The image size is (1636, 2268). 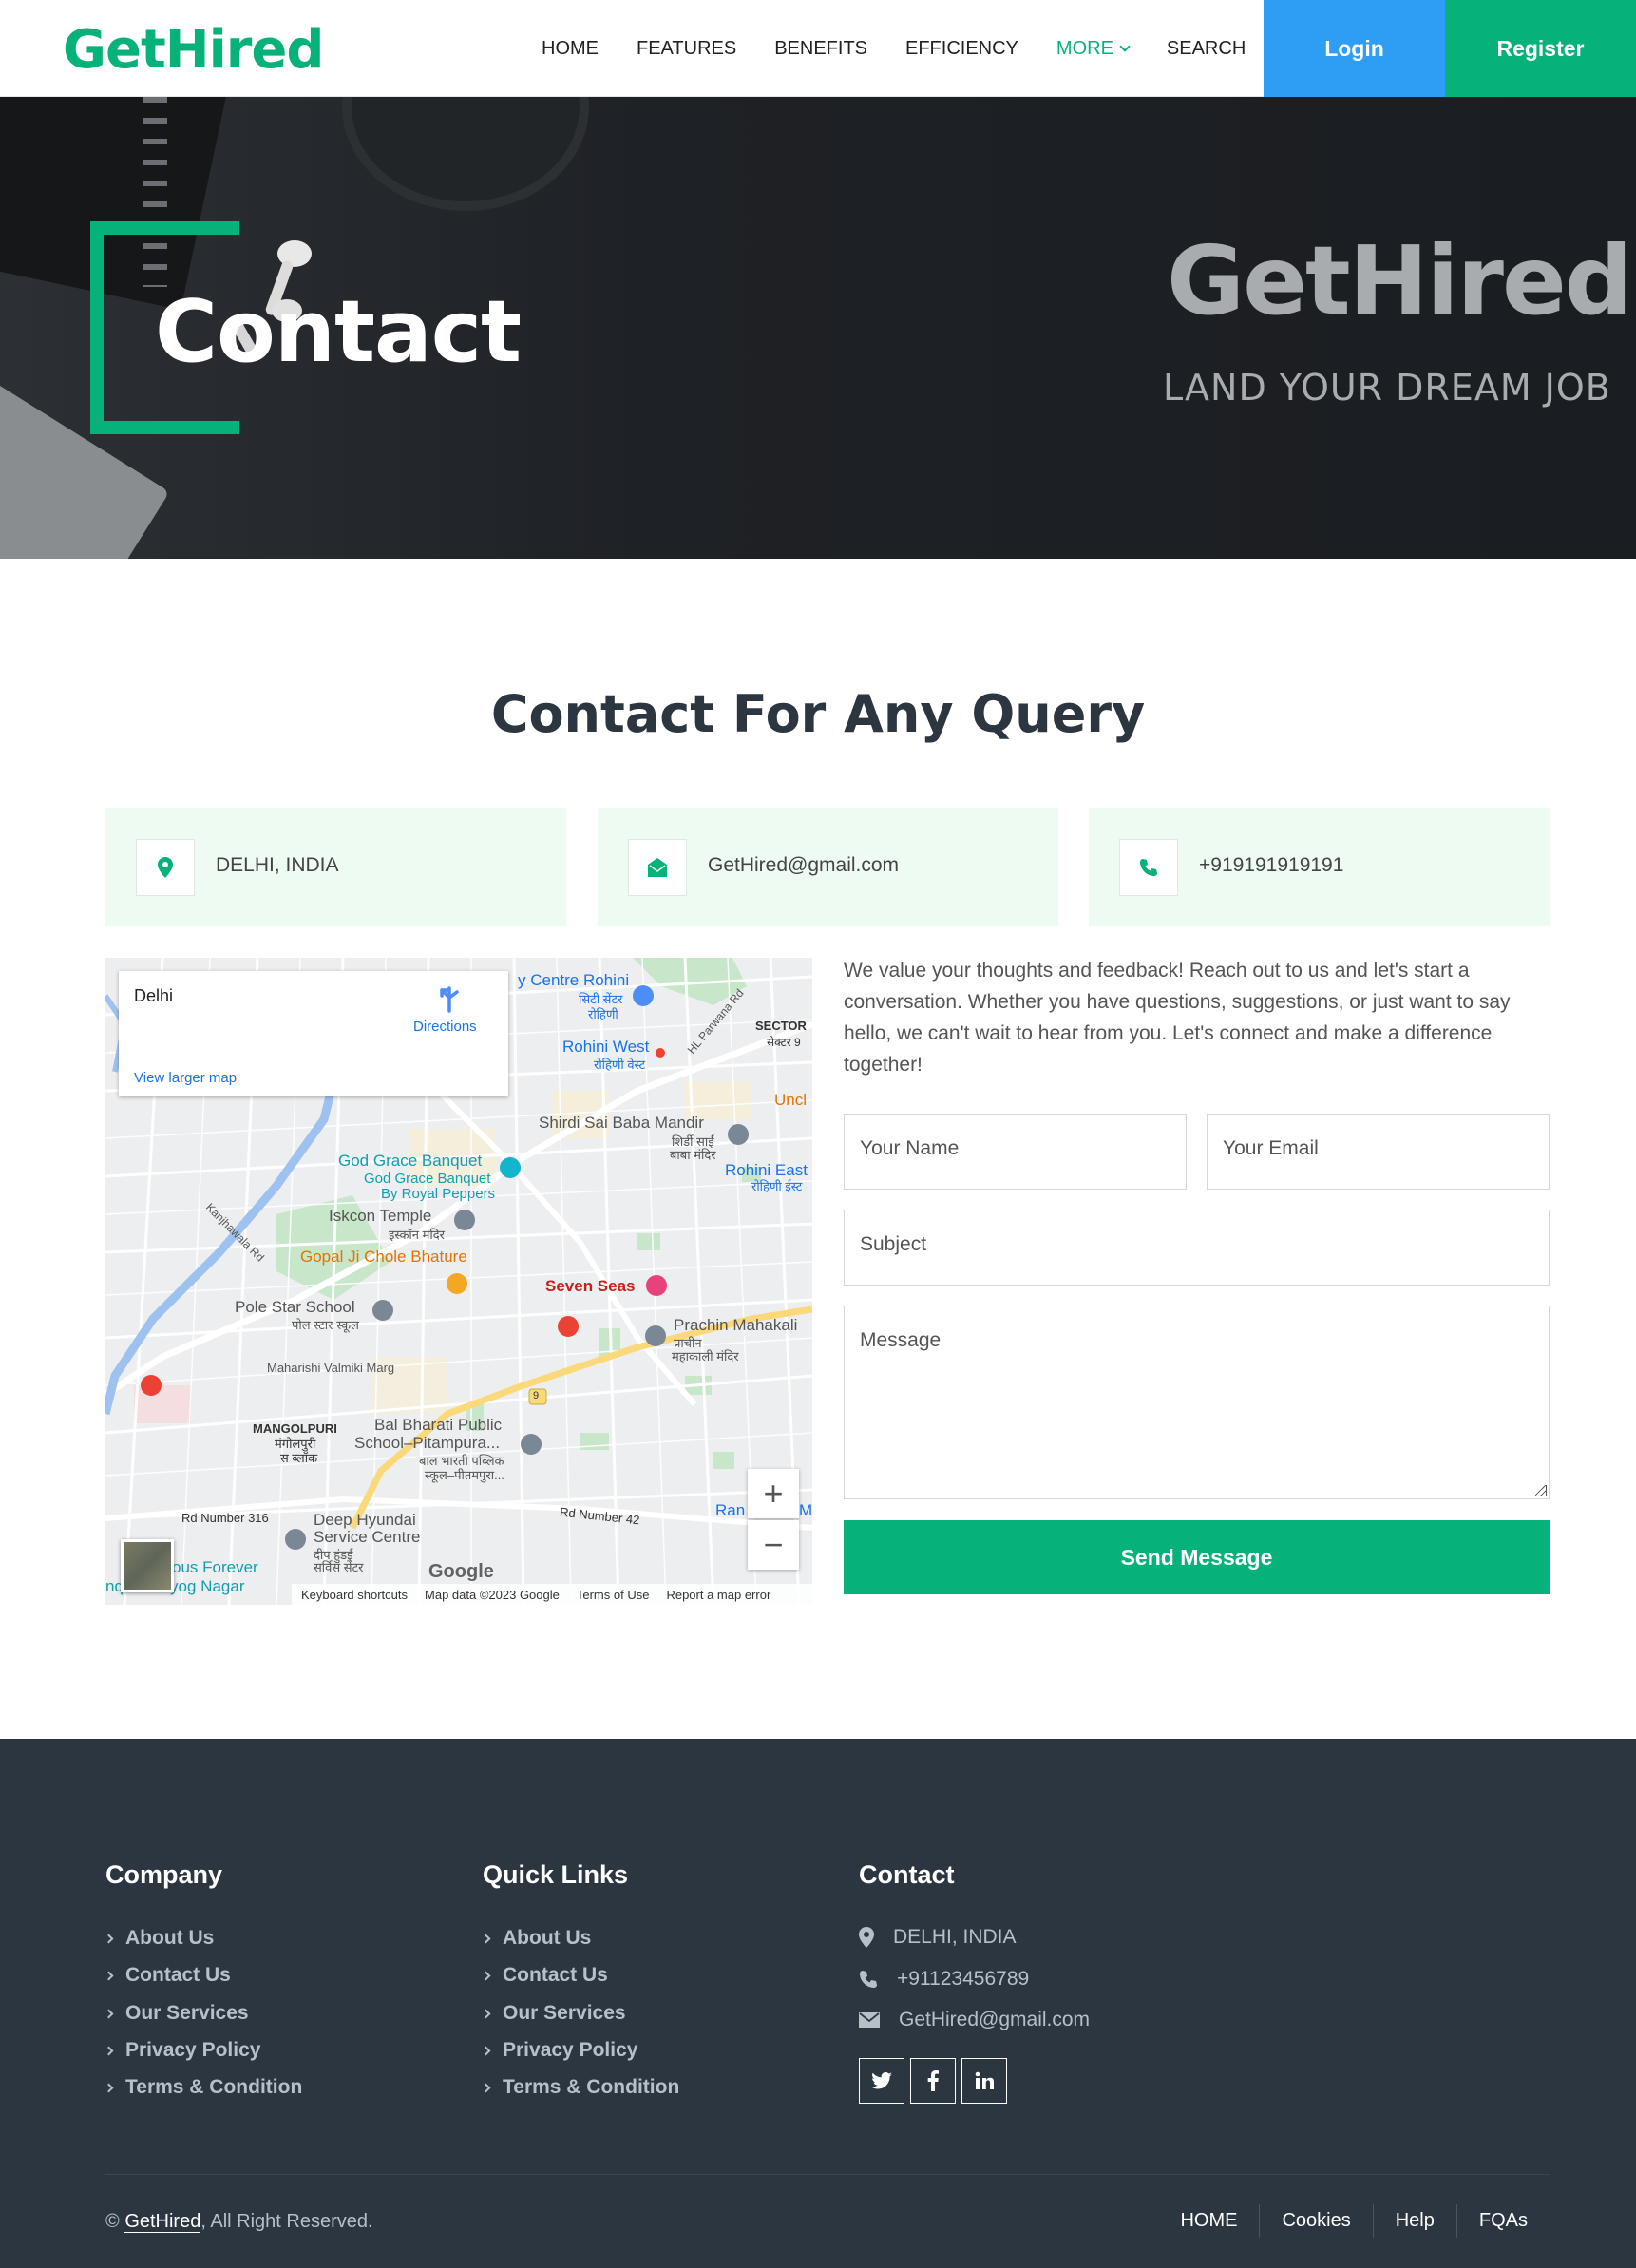 What do you see at coordinates (1206, 49) in the screenshot?
I see `nav-search: SEARCH` at bounding box center [1206, 49].